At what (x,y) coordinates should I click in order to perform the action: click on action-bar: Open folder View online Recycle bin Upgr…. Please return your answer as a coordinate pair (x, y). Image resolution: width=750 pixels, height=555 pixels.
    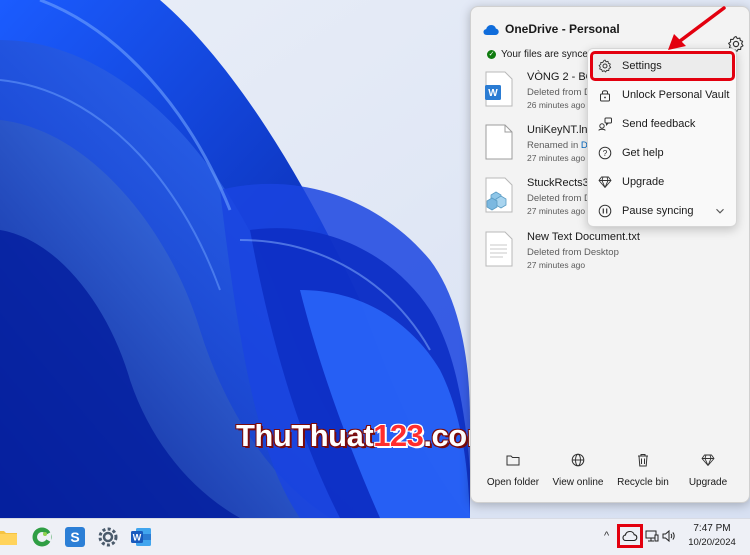
    Looking at the image, I should click on (610, 472).